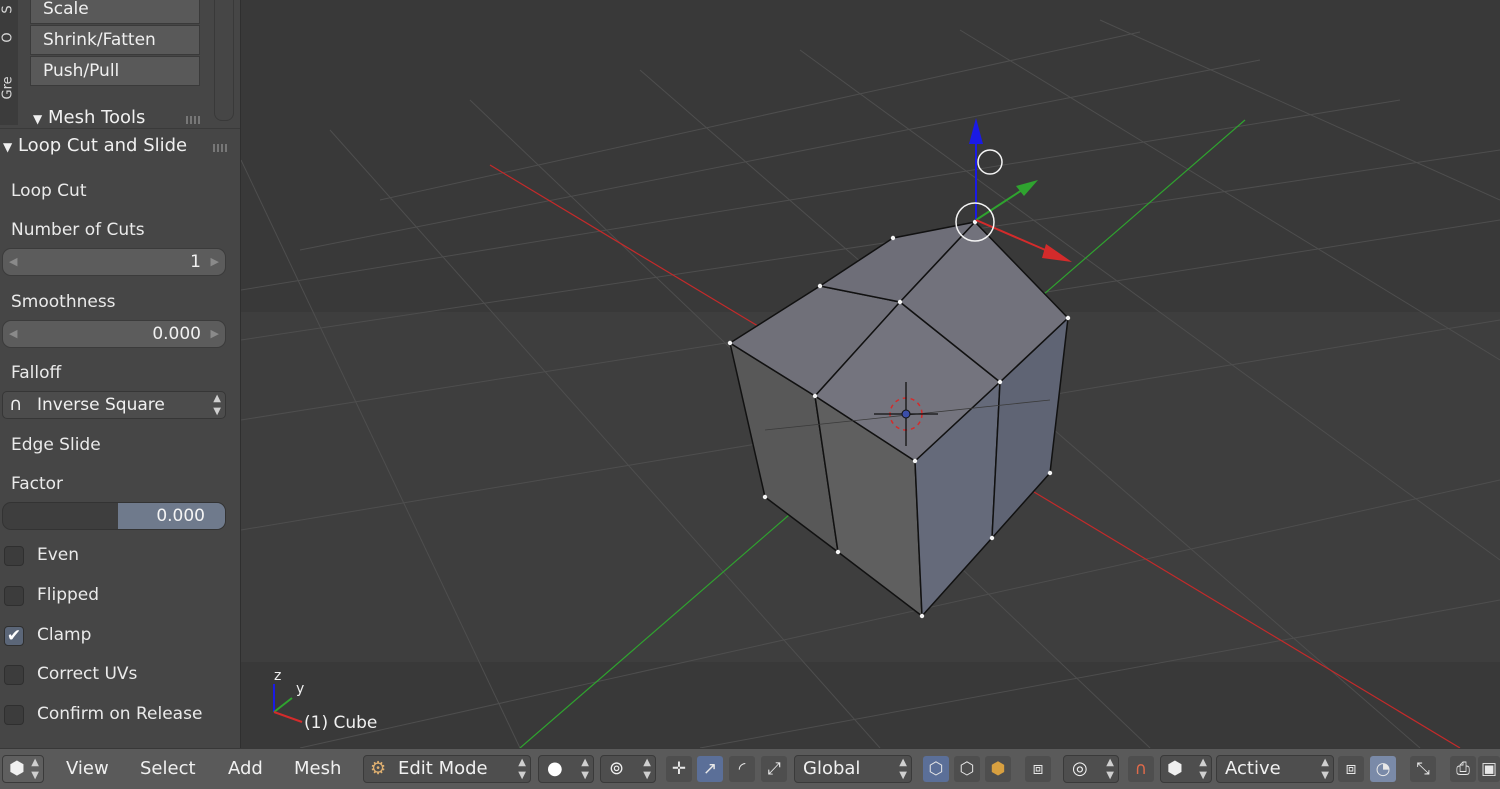 Image resolution: width=1500 pixels, height=789 pixels. What do you see at coordinates (114, 334) in the screenshot?
I see `smoothness-field: ◀ 0.000 ▶` at bounding box center [114, 334].